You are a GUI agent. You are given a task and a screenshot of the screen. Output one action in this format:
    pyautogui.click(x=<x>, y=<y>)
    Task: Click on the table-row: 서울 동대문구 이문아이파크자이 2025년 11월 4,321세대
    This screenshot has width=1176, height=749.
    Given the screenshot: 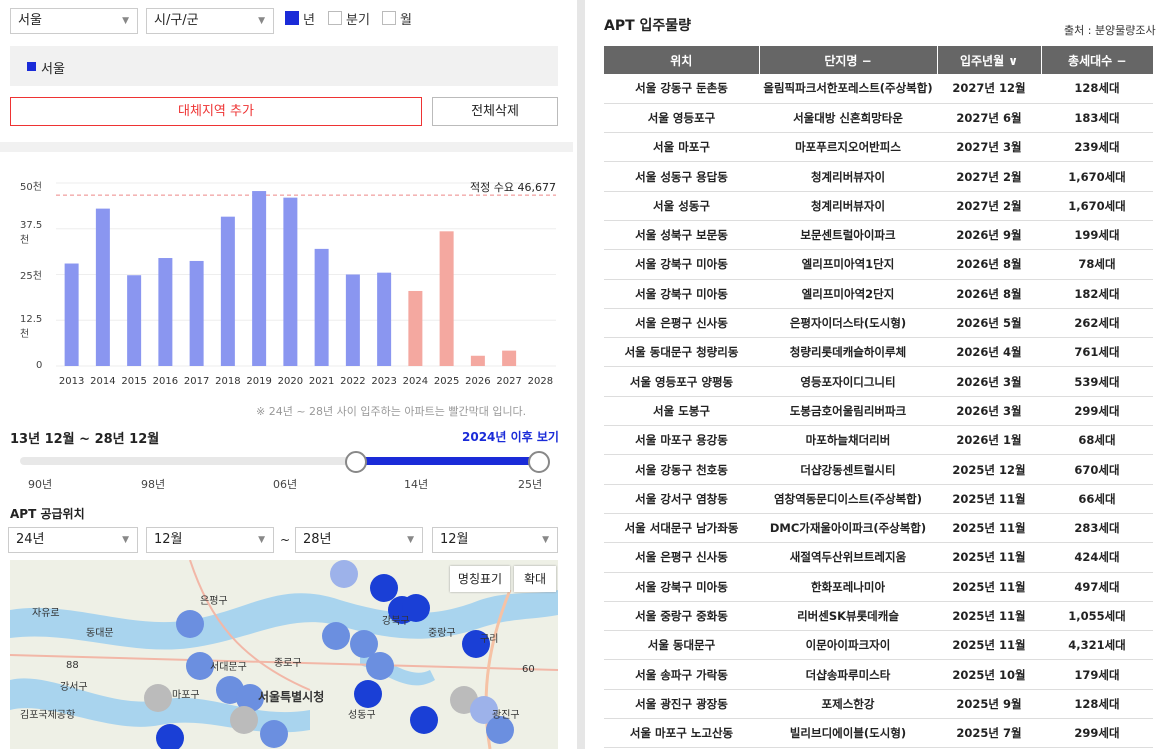 What is the action you would take?
    pyautogui.click(x=878, y=645)
    